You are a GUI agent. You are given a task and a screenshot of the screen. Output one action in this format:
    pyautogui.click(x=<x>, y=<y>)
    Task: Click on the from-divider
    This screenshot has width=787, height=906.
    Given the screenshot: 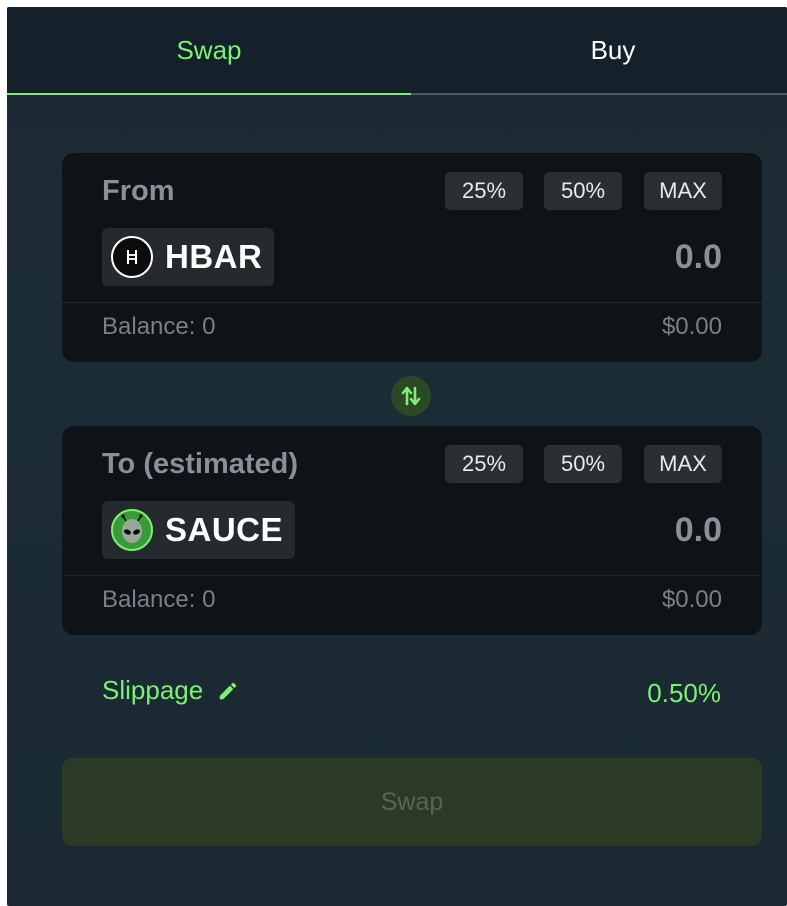 What is the action you would take?
    pyautogui.click(x=412, y=302)
    